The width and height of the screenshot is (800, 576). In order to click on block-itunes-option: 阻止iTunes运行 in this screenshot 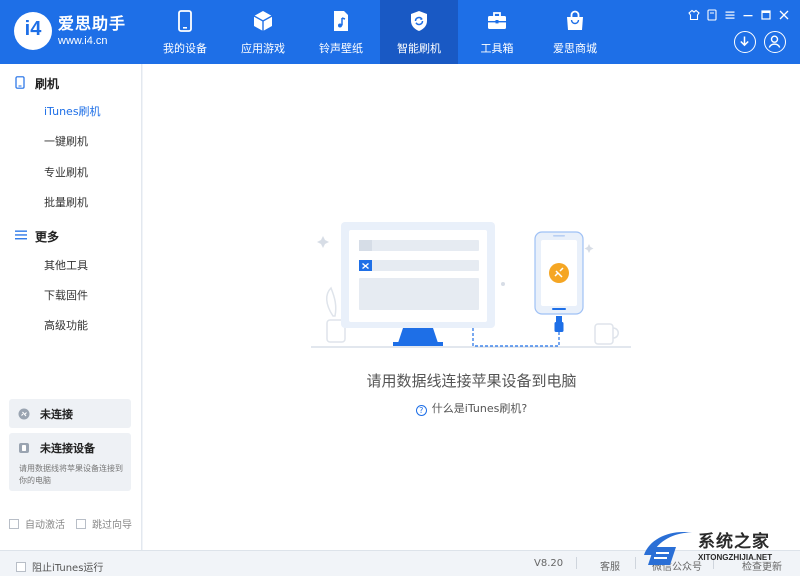, I will do `click(59, 566)`.